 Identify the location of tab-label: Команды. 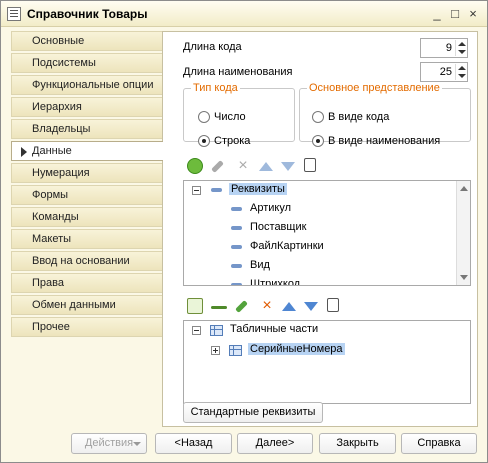
(55, 217).